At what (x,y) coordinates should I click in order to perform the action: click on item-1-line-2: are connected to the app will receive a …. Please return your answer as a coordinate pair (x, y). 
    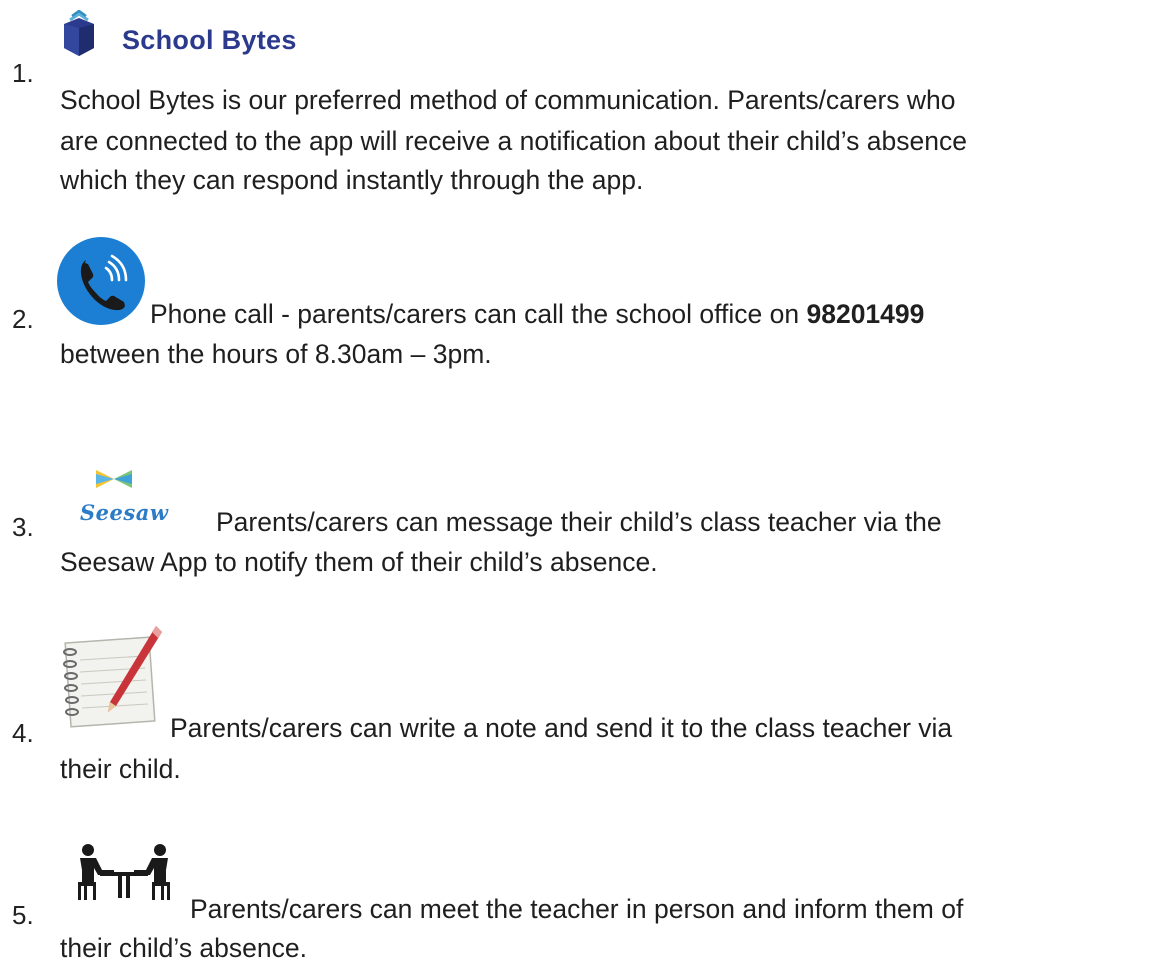
    Looking at the image, I should click on (513, 141).